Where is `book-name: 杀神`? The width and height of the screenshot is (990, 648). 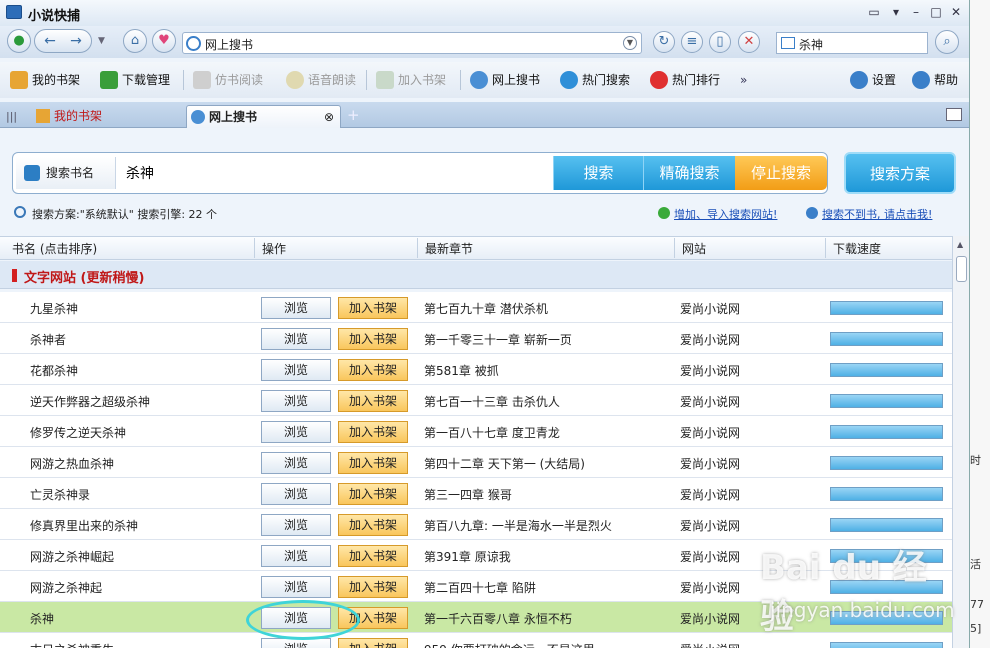
book-name: 杀神 is located at coordinates (42, 618).